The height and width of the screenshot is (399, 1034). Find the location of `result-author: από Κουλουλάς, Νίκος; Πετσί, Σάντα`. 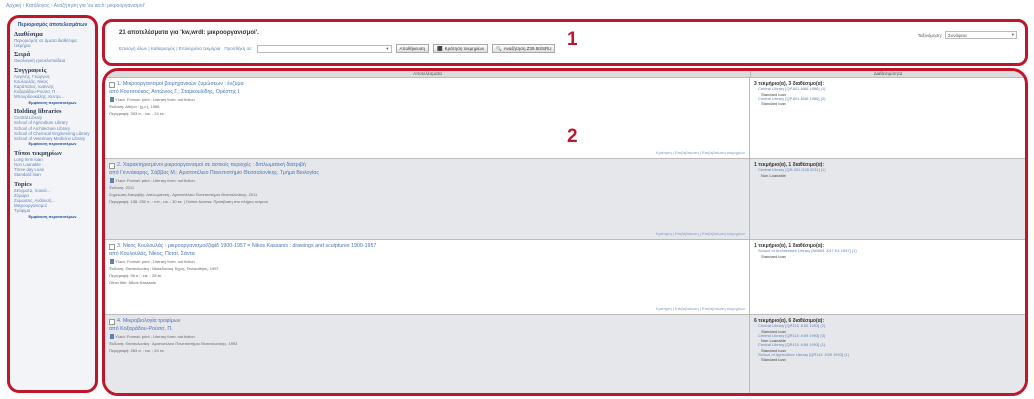

result-author: από Κουλουλάς, Νίκος; Πετσί, Σάντα is located at coordinates (427, 254).